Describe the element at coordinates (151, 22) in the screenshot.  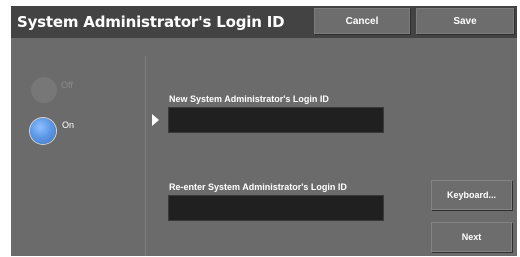
I see `page-title: System Administrator's Login ID` at that location.